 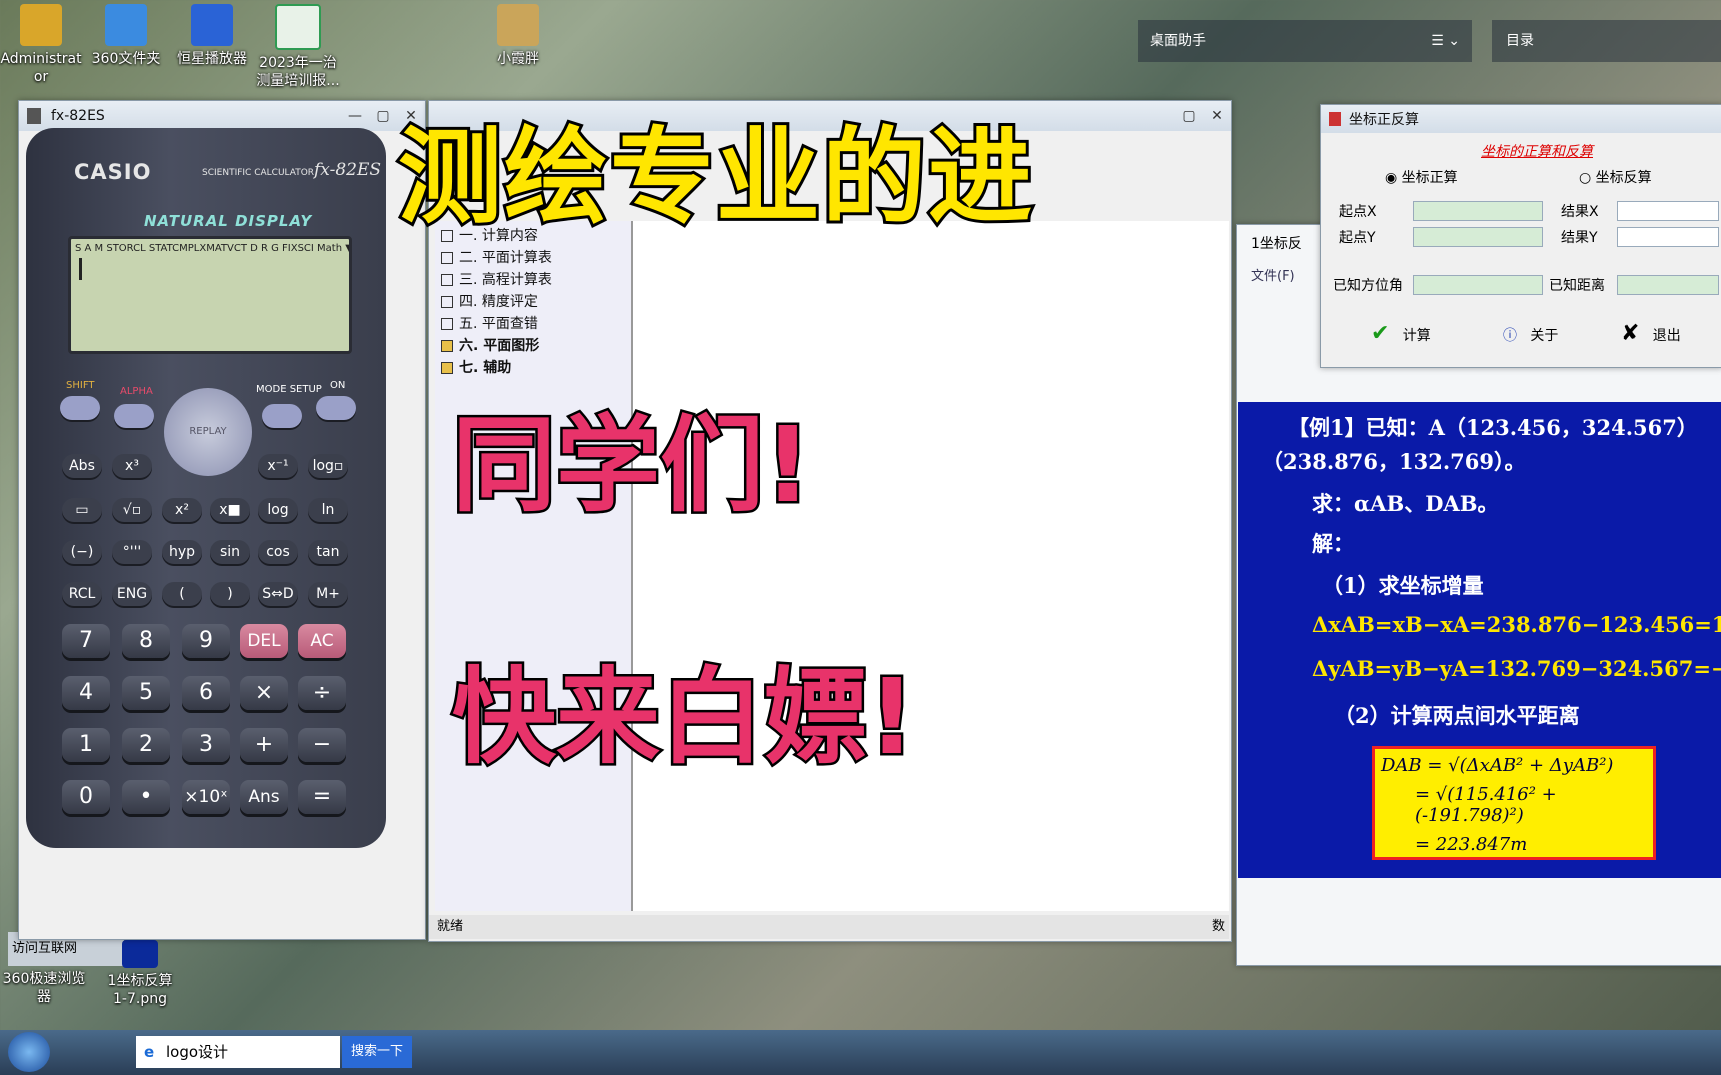 I want to click on shift-label: SHIFT, so click(x=80, y=385).